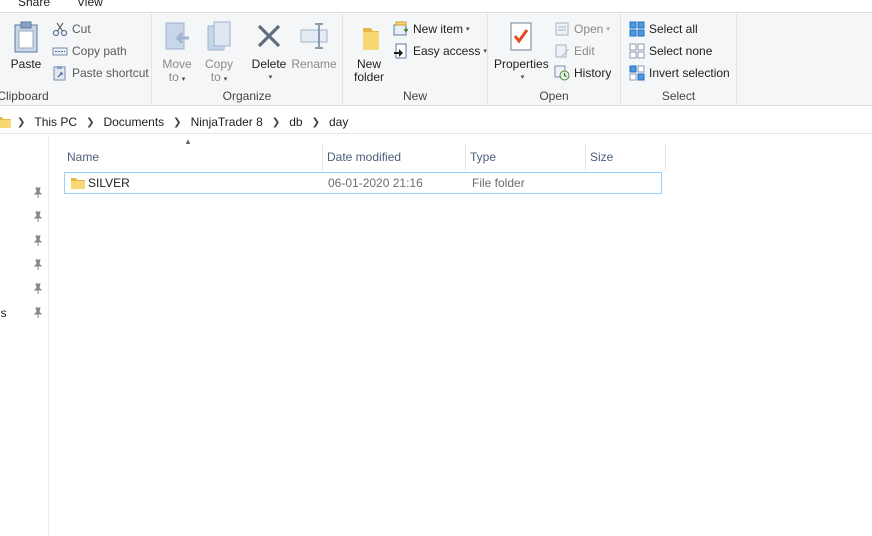 The height and width of the screenshot is (536, 872). Describe the element at coordinates (498, 183) in the screenshot. I see `file-type: File folder` at that location.